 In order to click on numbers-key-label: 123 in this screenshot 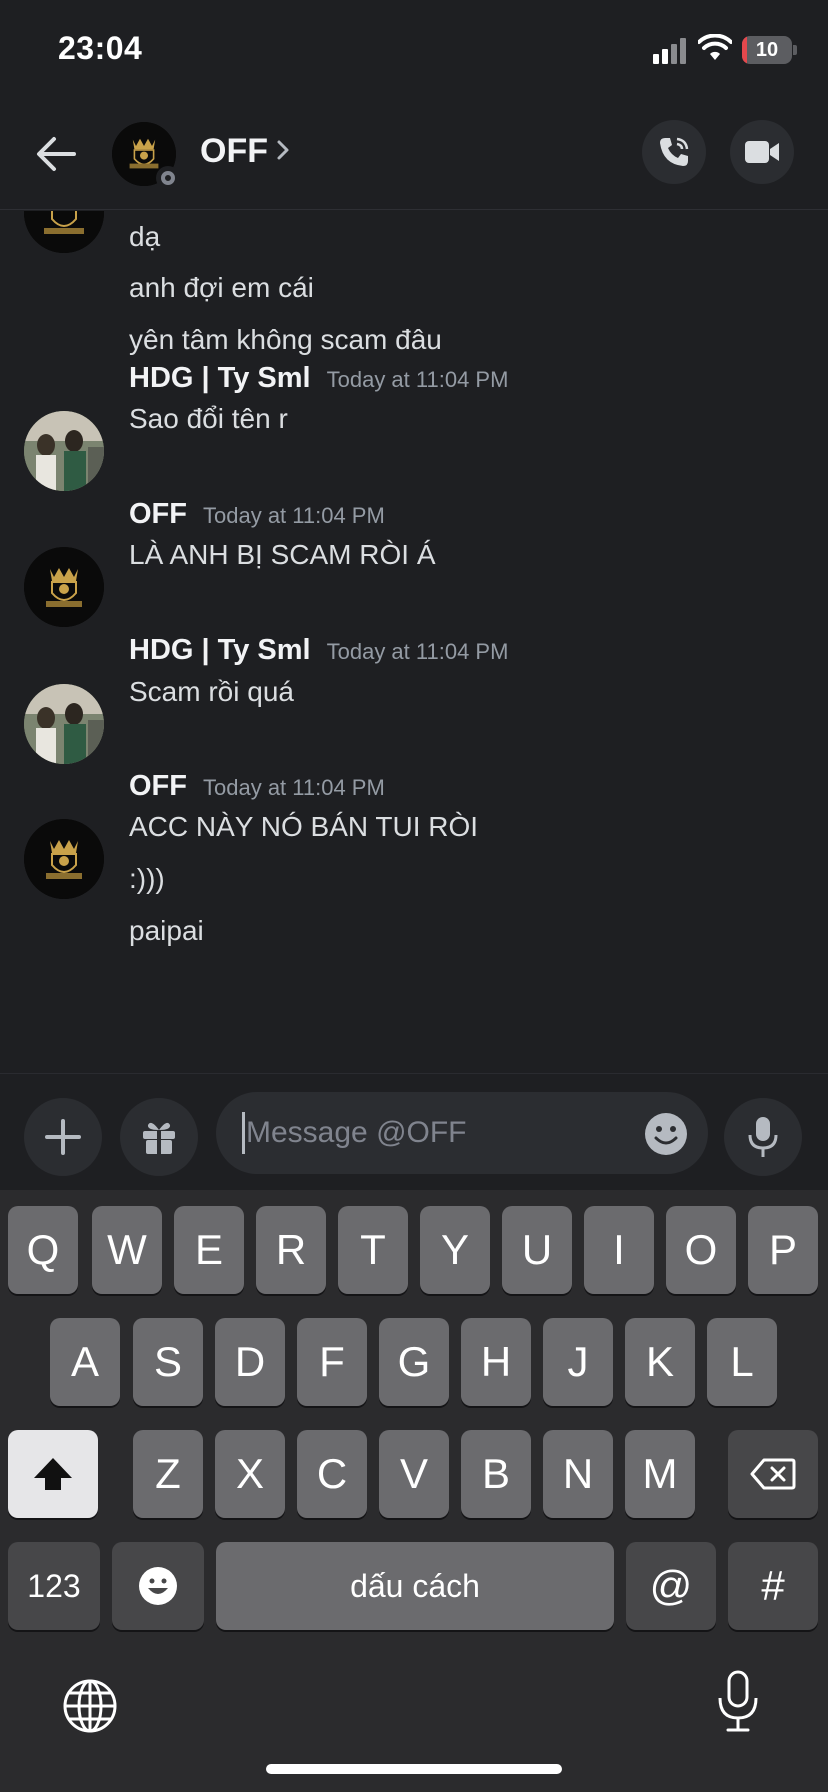, I will do `click(54, 1585)`.